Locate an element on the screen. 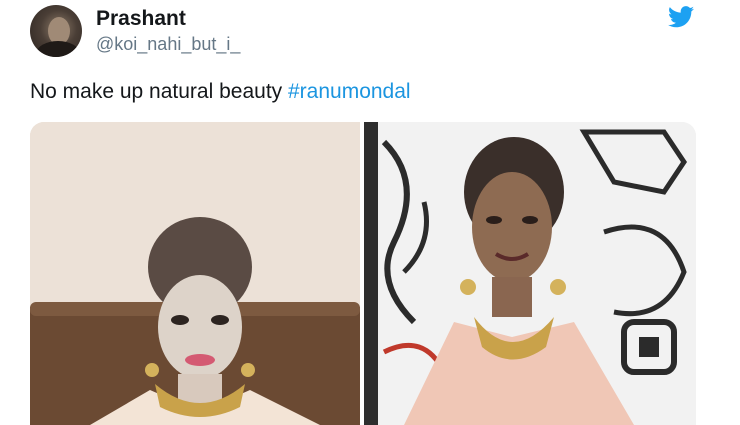 The width and height of the screenshot is (740, 425). twitter-bird-icon is located at coordinates (681, 17).